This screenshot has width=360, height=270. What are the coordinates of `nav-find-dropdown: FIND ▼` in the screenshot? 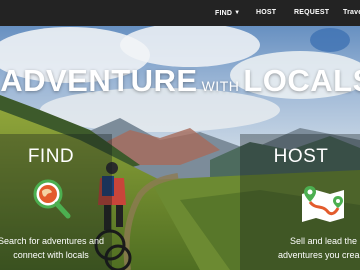 It's located at (227, 13).